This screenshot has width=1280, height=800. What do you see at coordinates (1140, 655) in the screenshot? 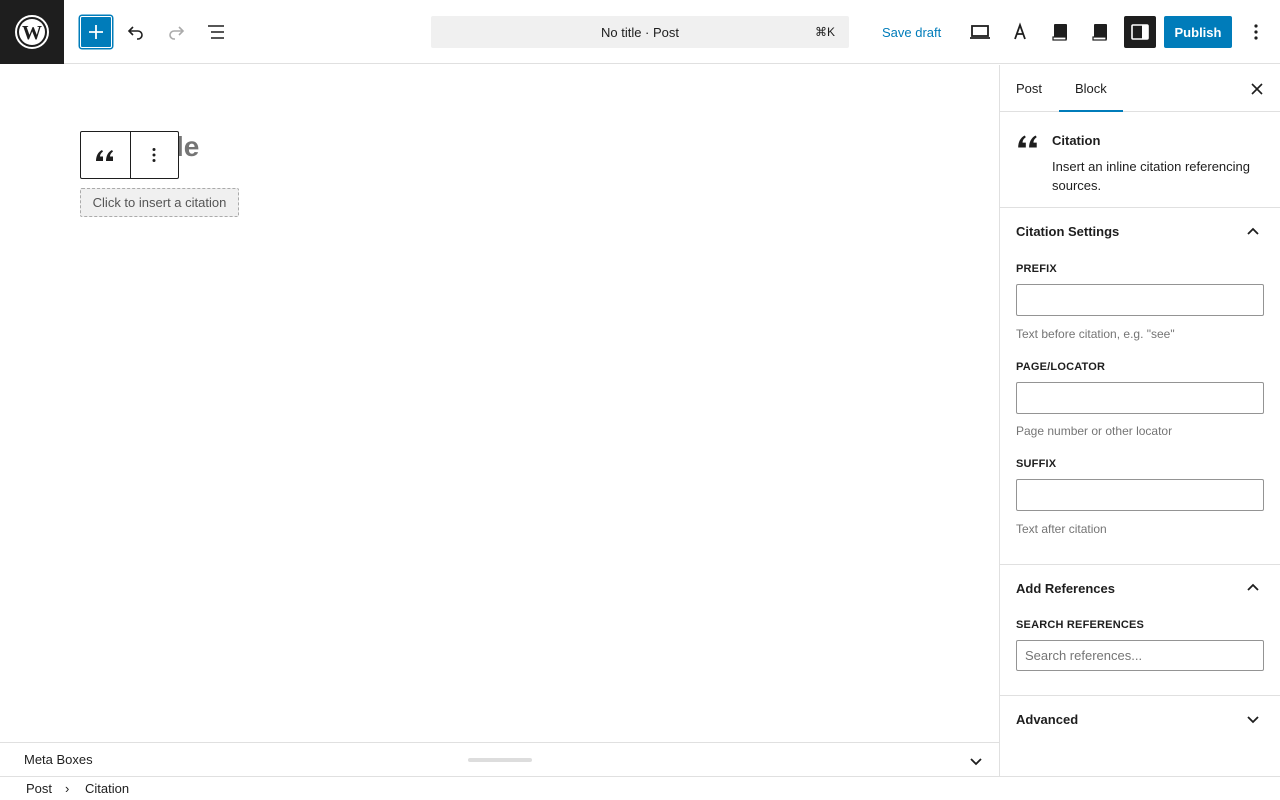
I see `search-references-input` at bounding box center [1140, 655].